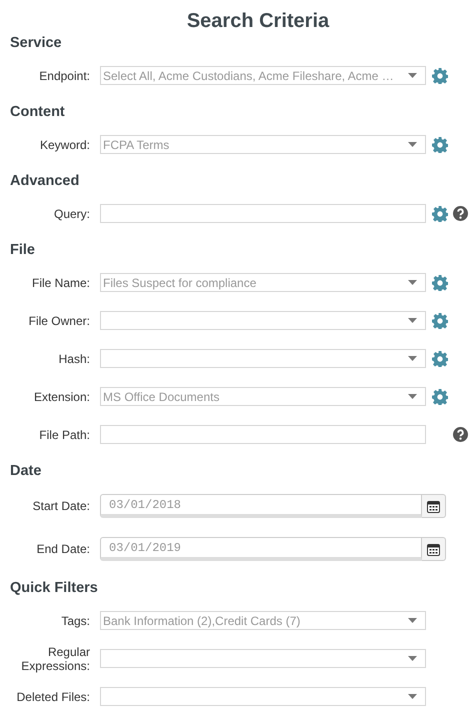 The height and width of the screenshot is (725, 476). Describe the element at coordinates (63, 549) in the screenshot. I see `field-label: End Date:` at that location.